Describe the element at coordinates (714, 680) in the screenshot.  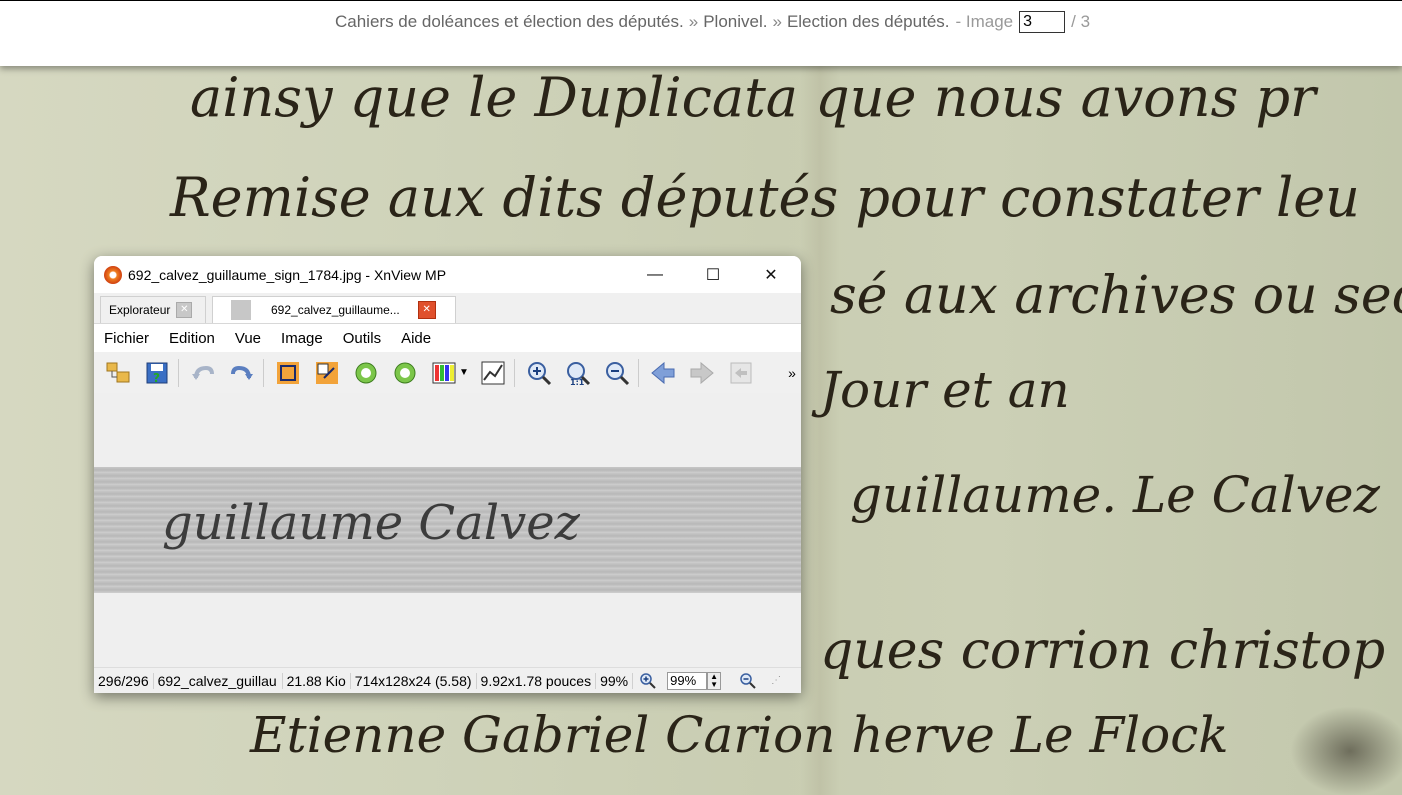
I see `zoom-spinner: ▲ ▼` at that location.